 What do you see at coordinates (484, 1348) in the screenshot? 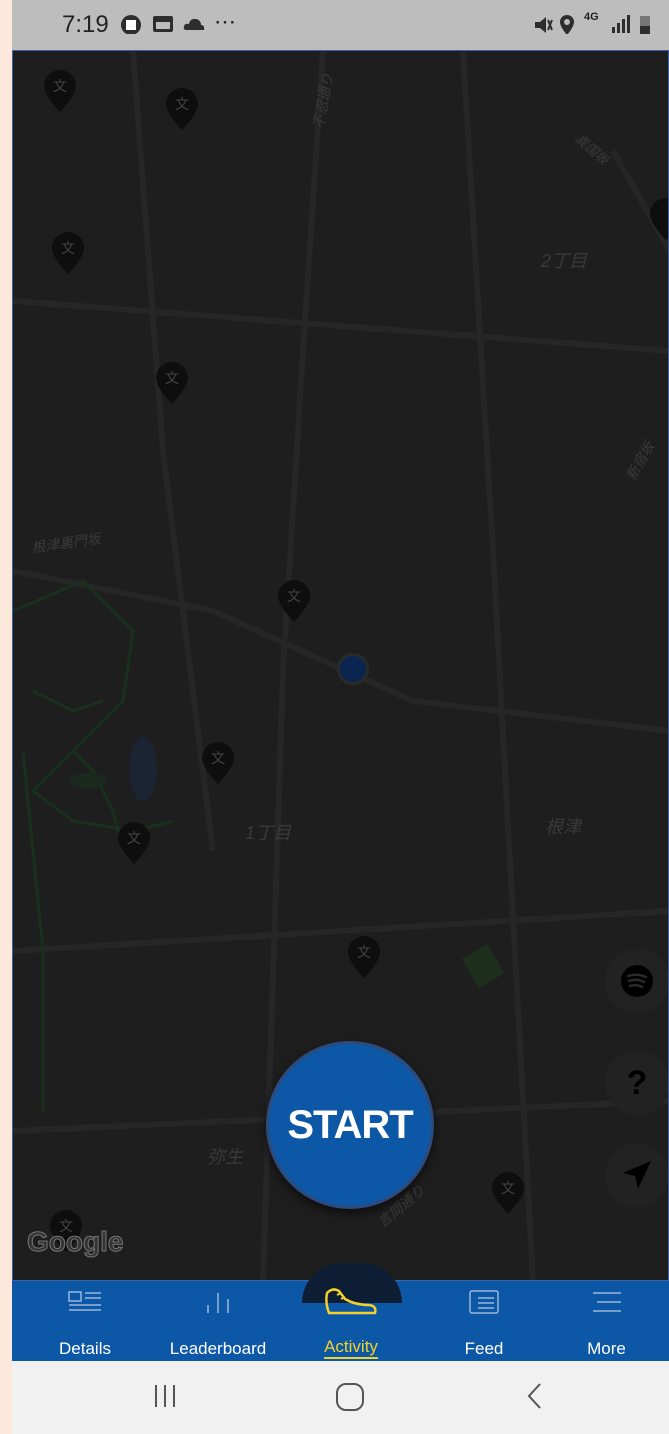
I see `tab-feed-label: Feed` at bounding box center [484, 1348].